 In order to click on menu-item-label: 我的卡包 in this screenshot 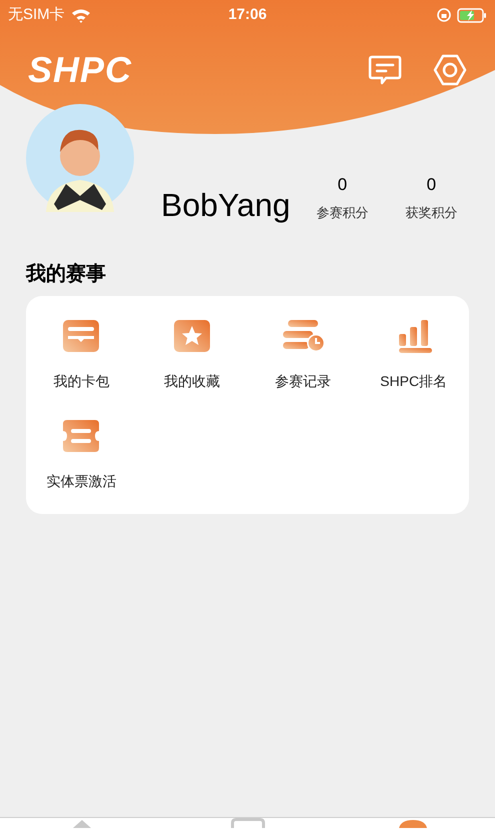, I will do `click(81, 381)`.